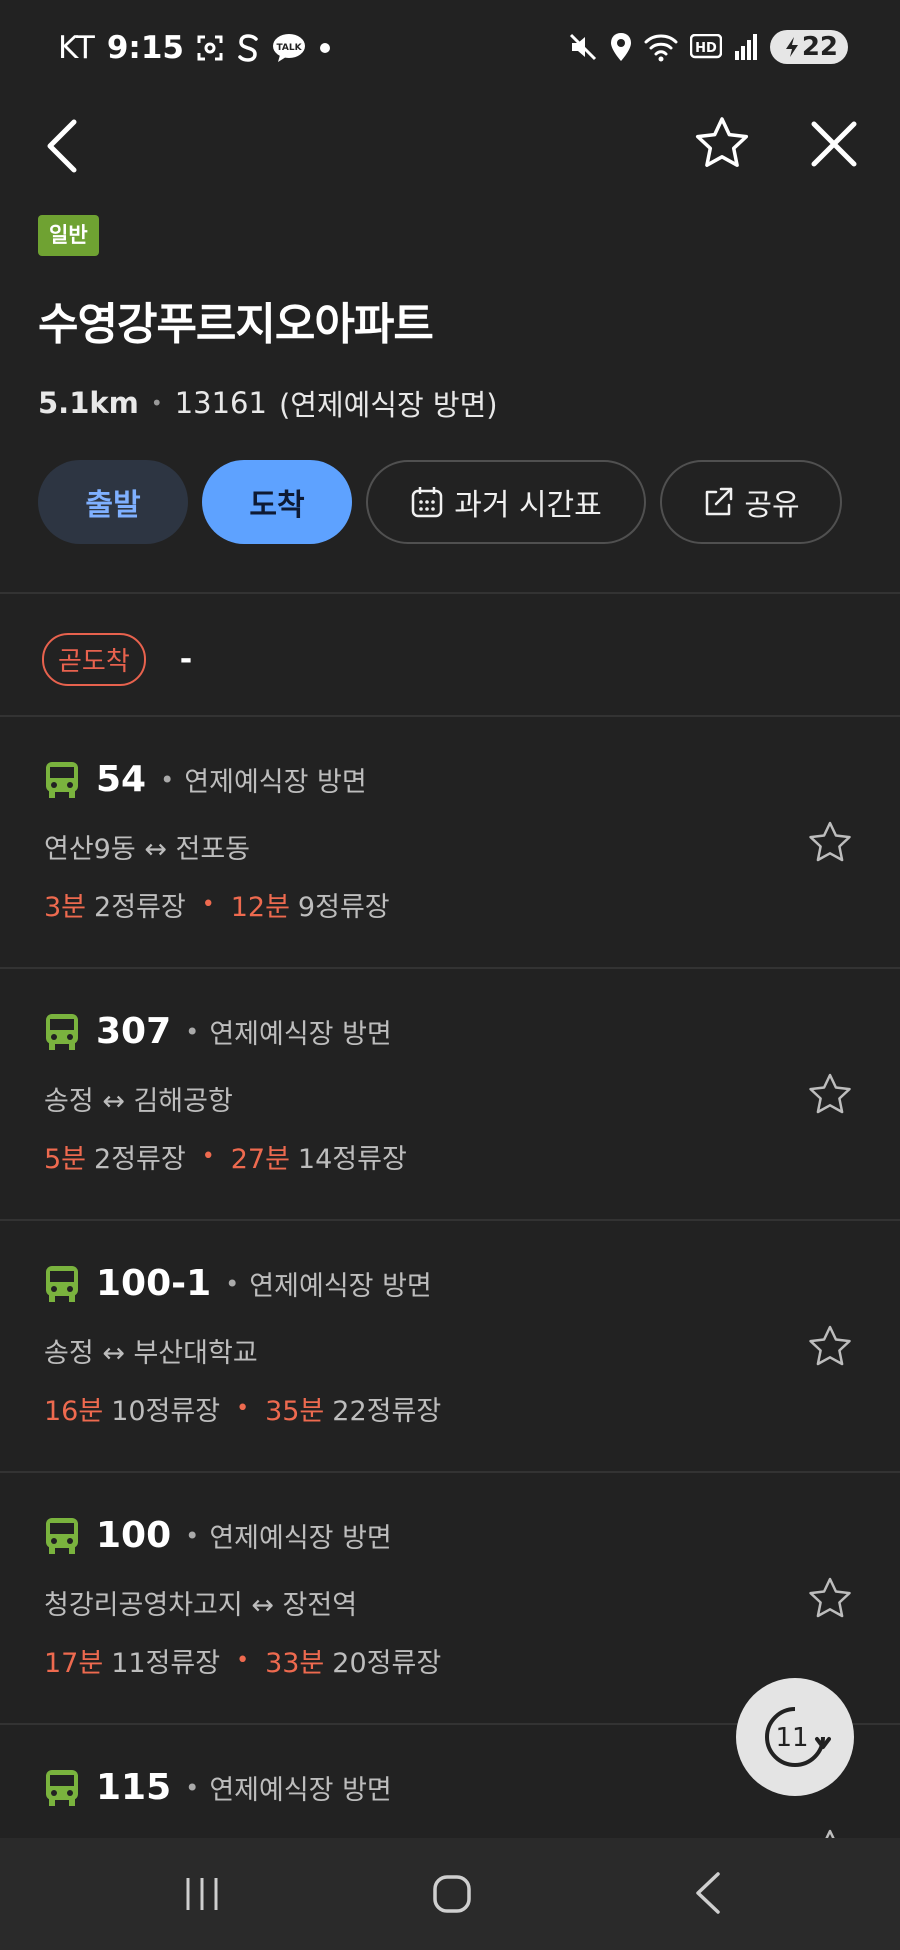 Image resolution: width=900 pixels, height=1950 pixels. Describe the element at coordinates (113, 505) in the screenshot. I see `depart-label: 출발` at that location.